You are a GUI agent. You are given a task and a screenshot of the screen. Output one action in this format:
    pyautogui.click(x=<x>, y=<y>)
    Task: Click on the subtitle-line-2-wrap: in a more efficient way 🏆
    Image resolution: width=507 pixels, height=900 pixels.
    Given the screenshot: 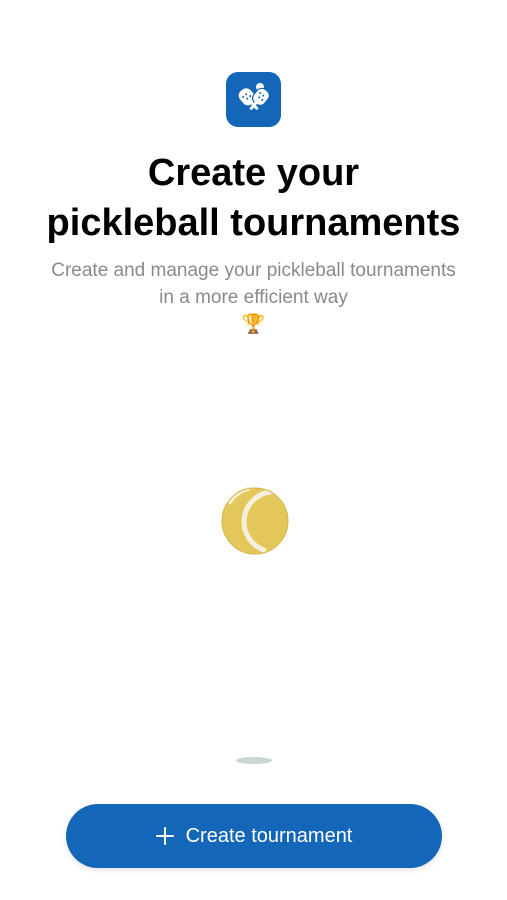 What is the action you would take?
    pyautogui.click(x=253, y=311)
    